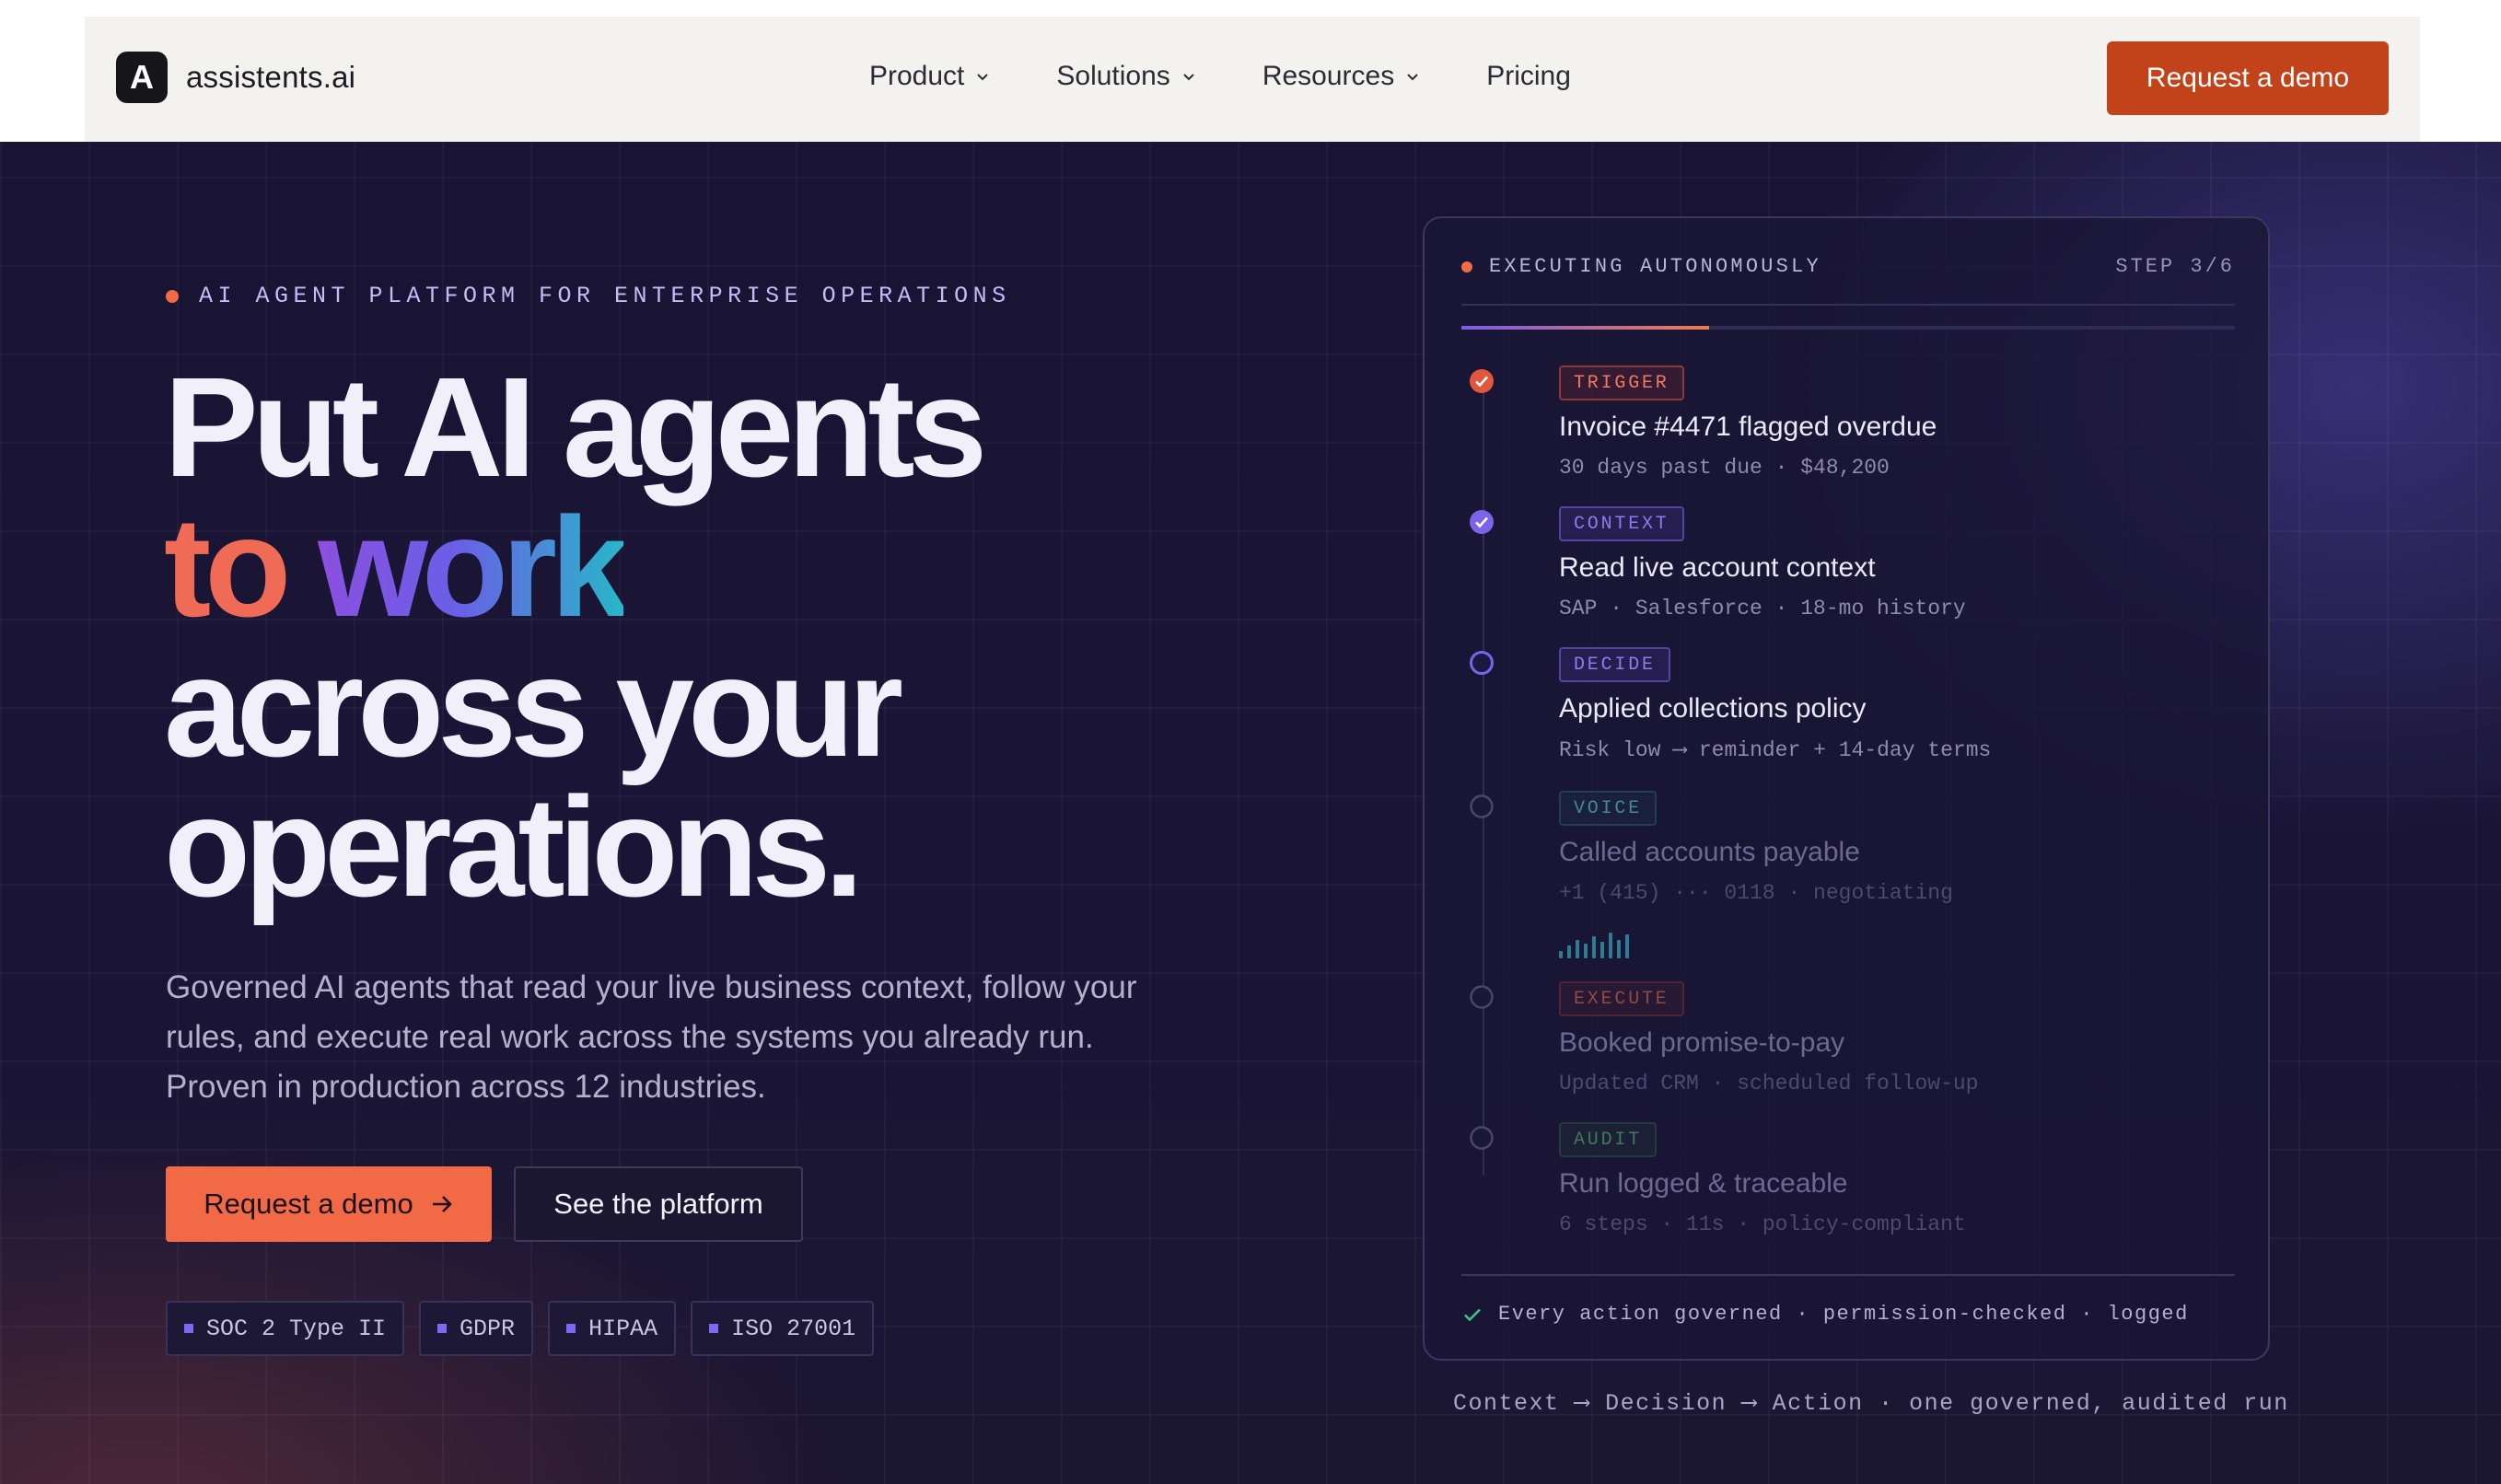 The image size is (2501, 1484). Describe the element at coordinates (575, 427) in the screenshot. I see `headline-line-1: Put AI agents` at that location.